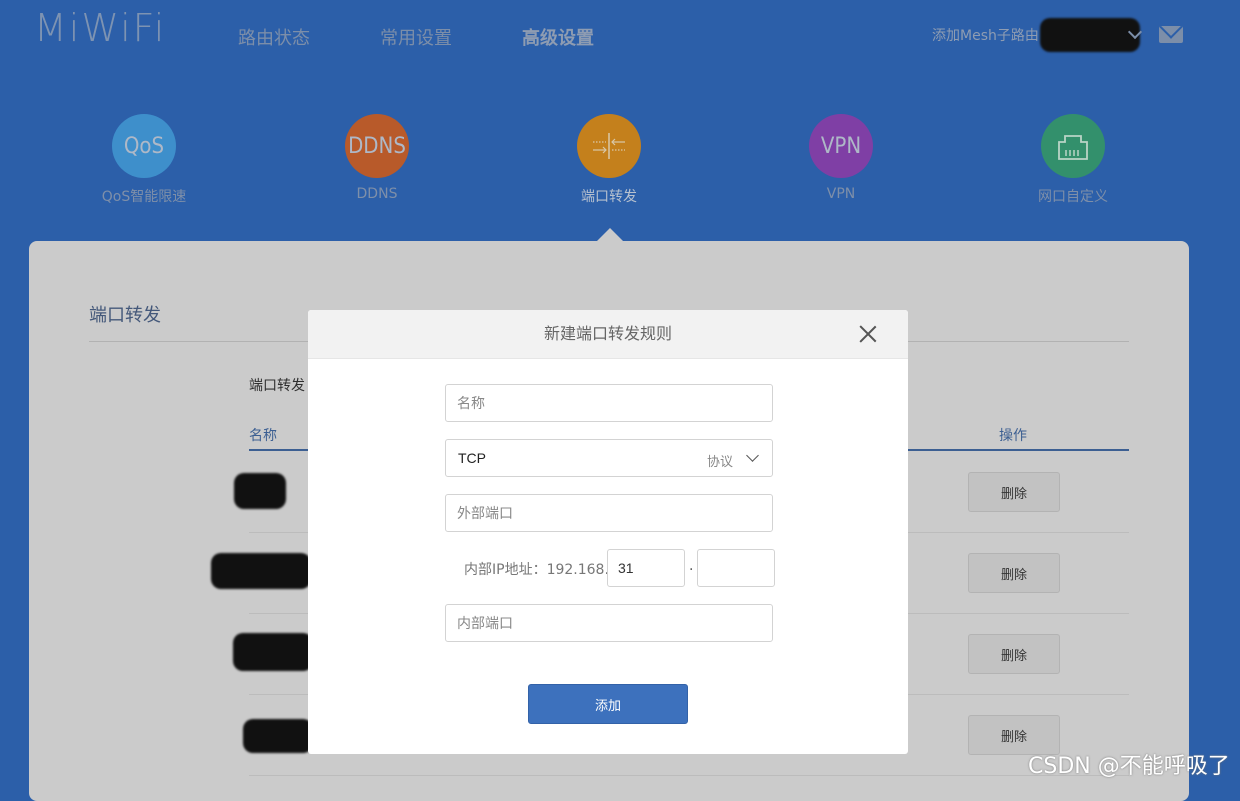 This screenshot has width=1240, height=801. I want to click on close-icon, so click(868, 334).